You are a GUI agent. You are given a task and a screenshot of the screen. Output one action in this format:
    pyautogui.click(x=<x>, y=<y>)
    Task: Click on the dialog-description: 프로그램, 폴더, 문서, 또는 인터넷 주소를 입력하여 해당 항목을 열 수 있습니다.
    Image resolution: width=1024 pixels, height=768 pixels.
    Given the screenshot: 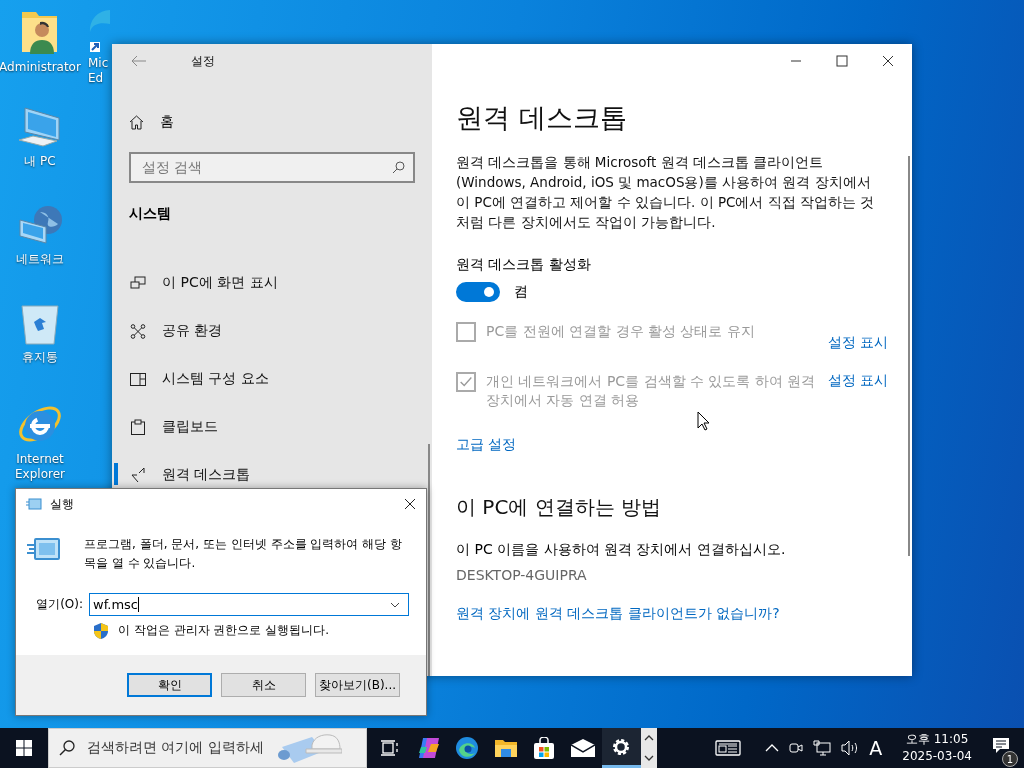 What is the action you would take?
    pyautogui.click(x=243, y=554)
    